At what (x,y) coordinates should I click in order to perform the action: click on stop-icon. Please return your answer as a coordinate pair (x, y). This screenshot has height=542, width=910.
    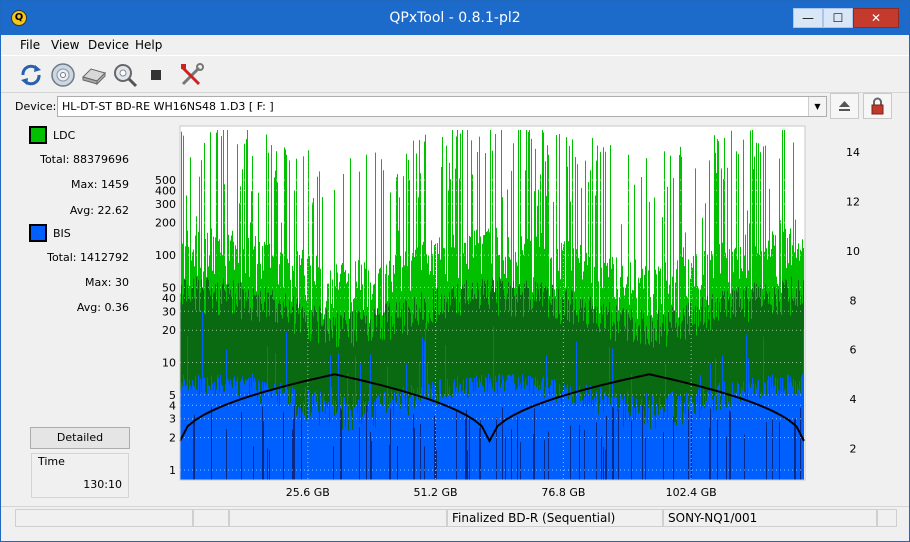
    Looking at the image, I should click on (156, 75).